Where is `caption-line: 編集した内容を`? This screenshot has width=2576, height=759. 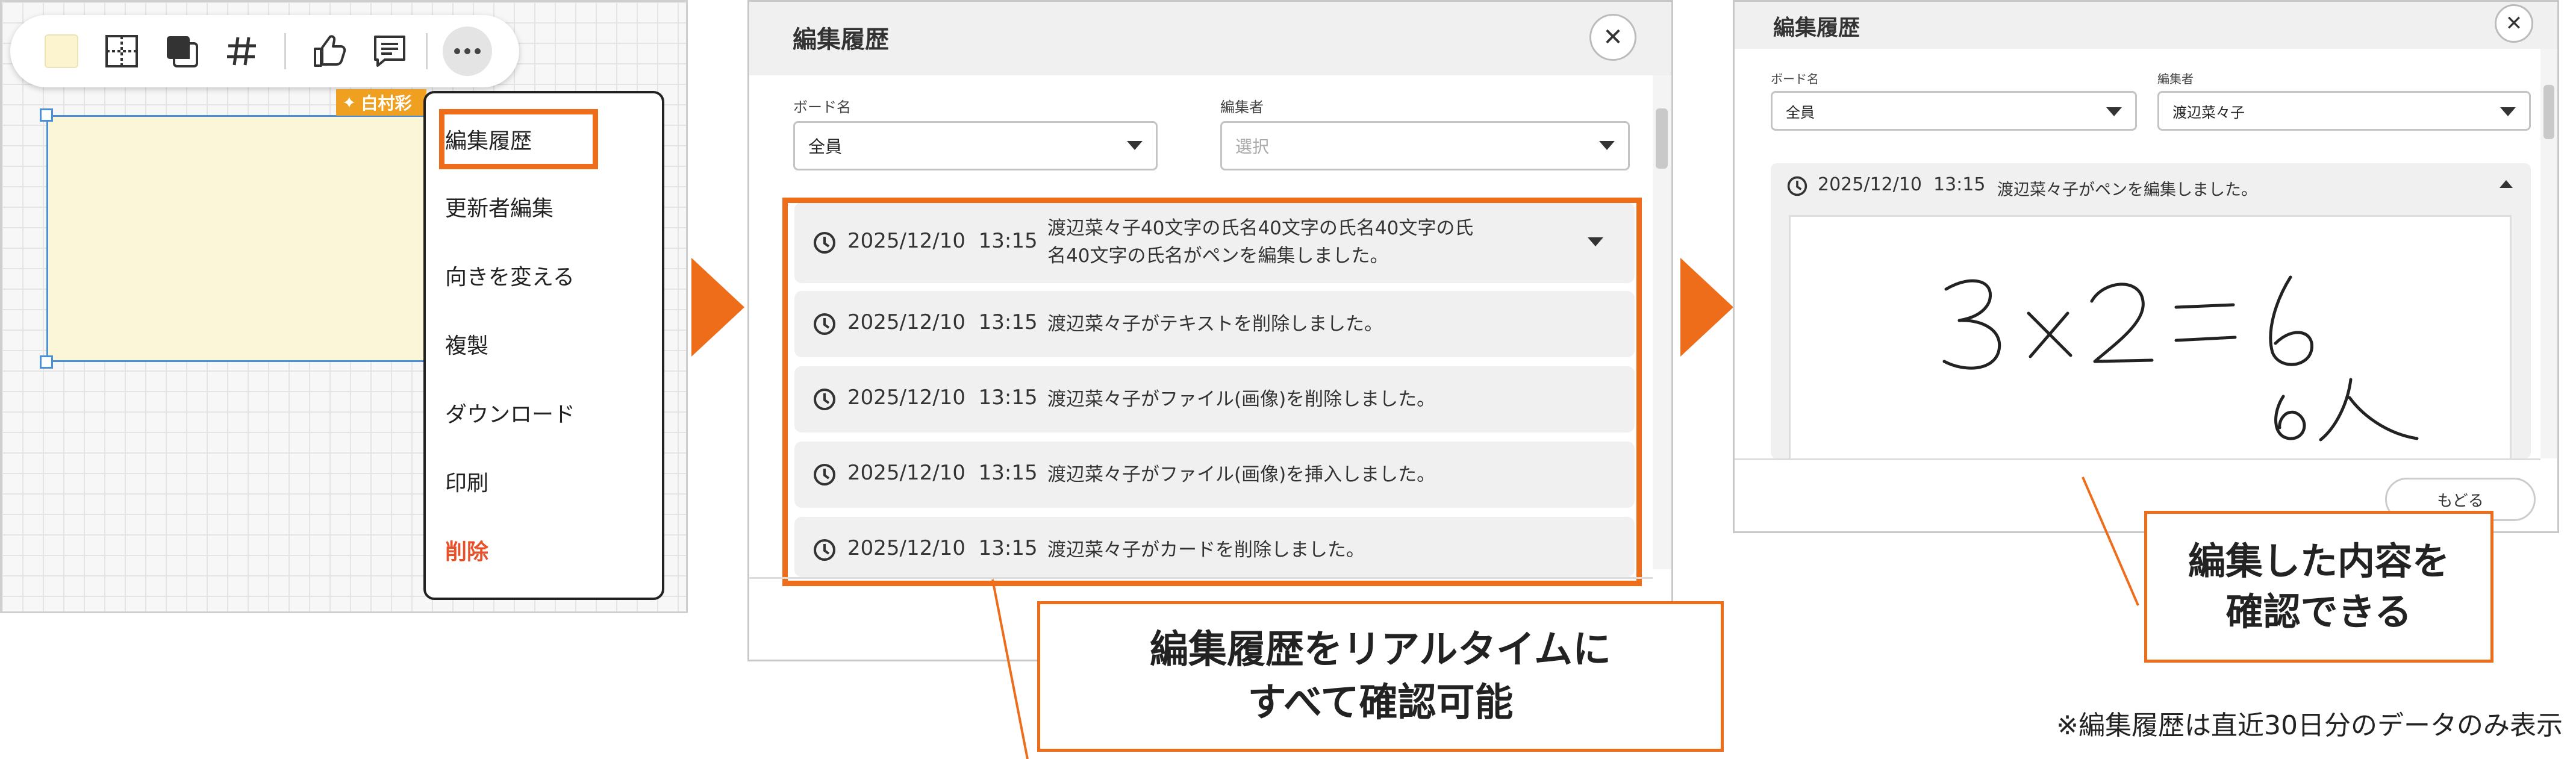 caption-line: 編集した内容を is located at coordinates (2319, 561).